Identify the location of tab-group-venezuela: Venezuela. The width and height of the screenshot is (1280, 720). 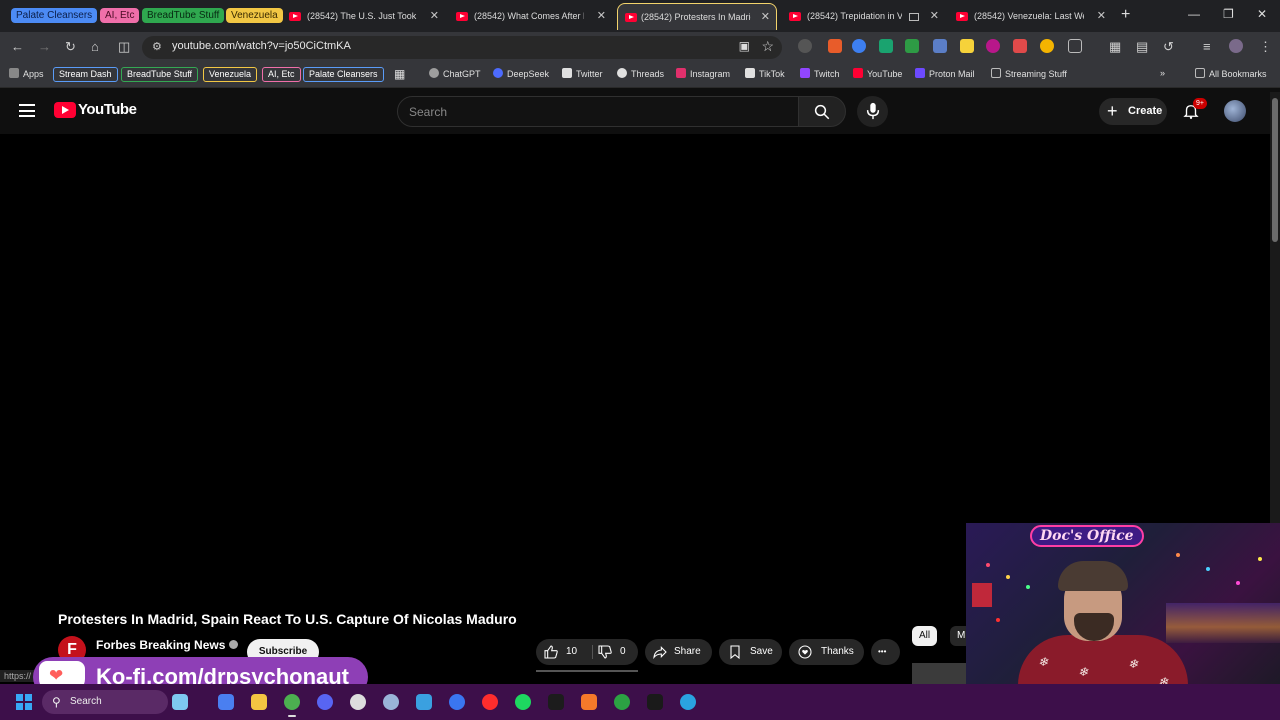
(254, 15).